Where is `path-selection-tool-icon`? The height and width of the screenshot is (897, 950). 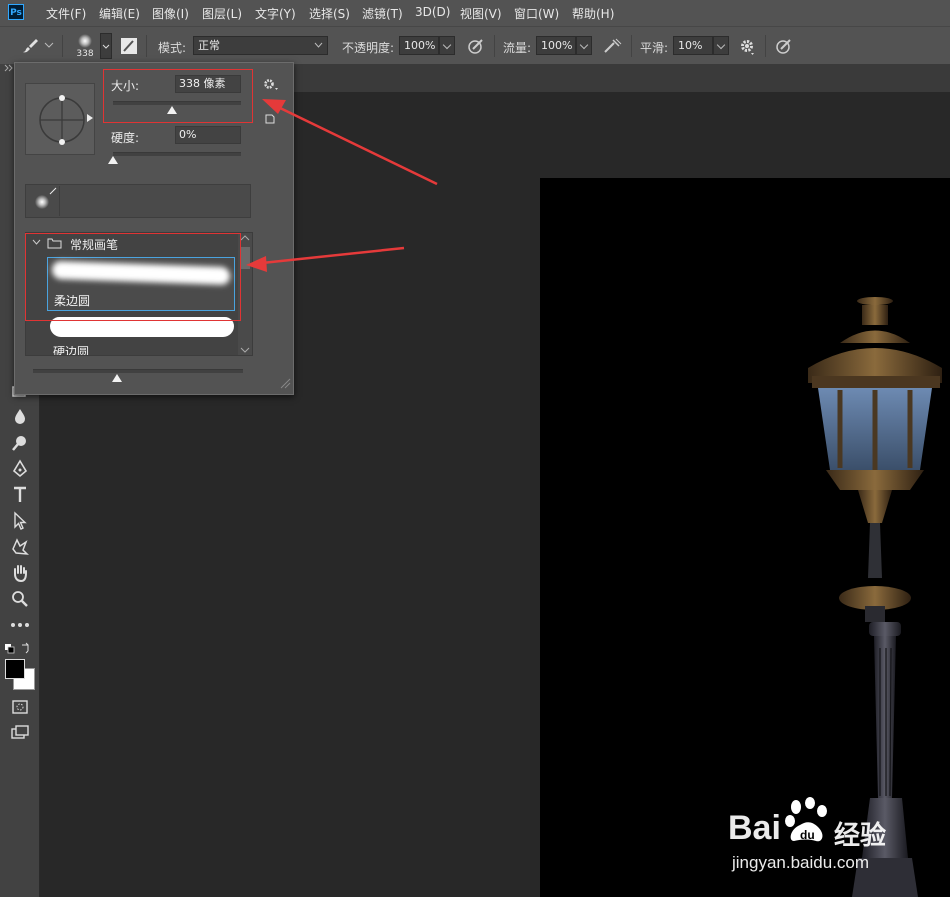 path-selection-tool-icon is located at coordinates (20, 521).